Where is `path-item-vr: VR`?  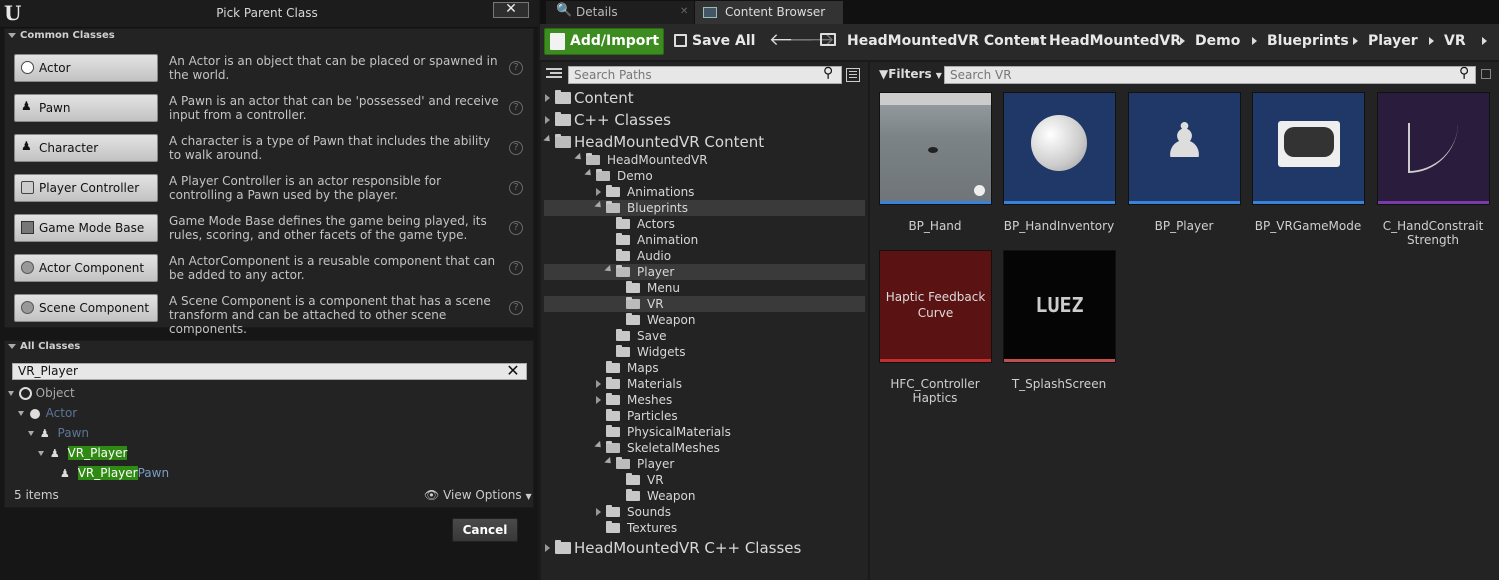
path-item-vr: VR is located at coordinates (704, 304).